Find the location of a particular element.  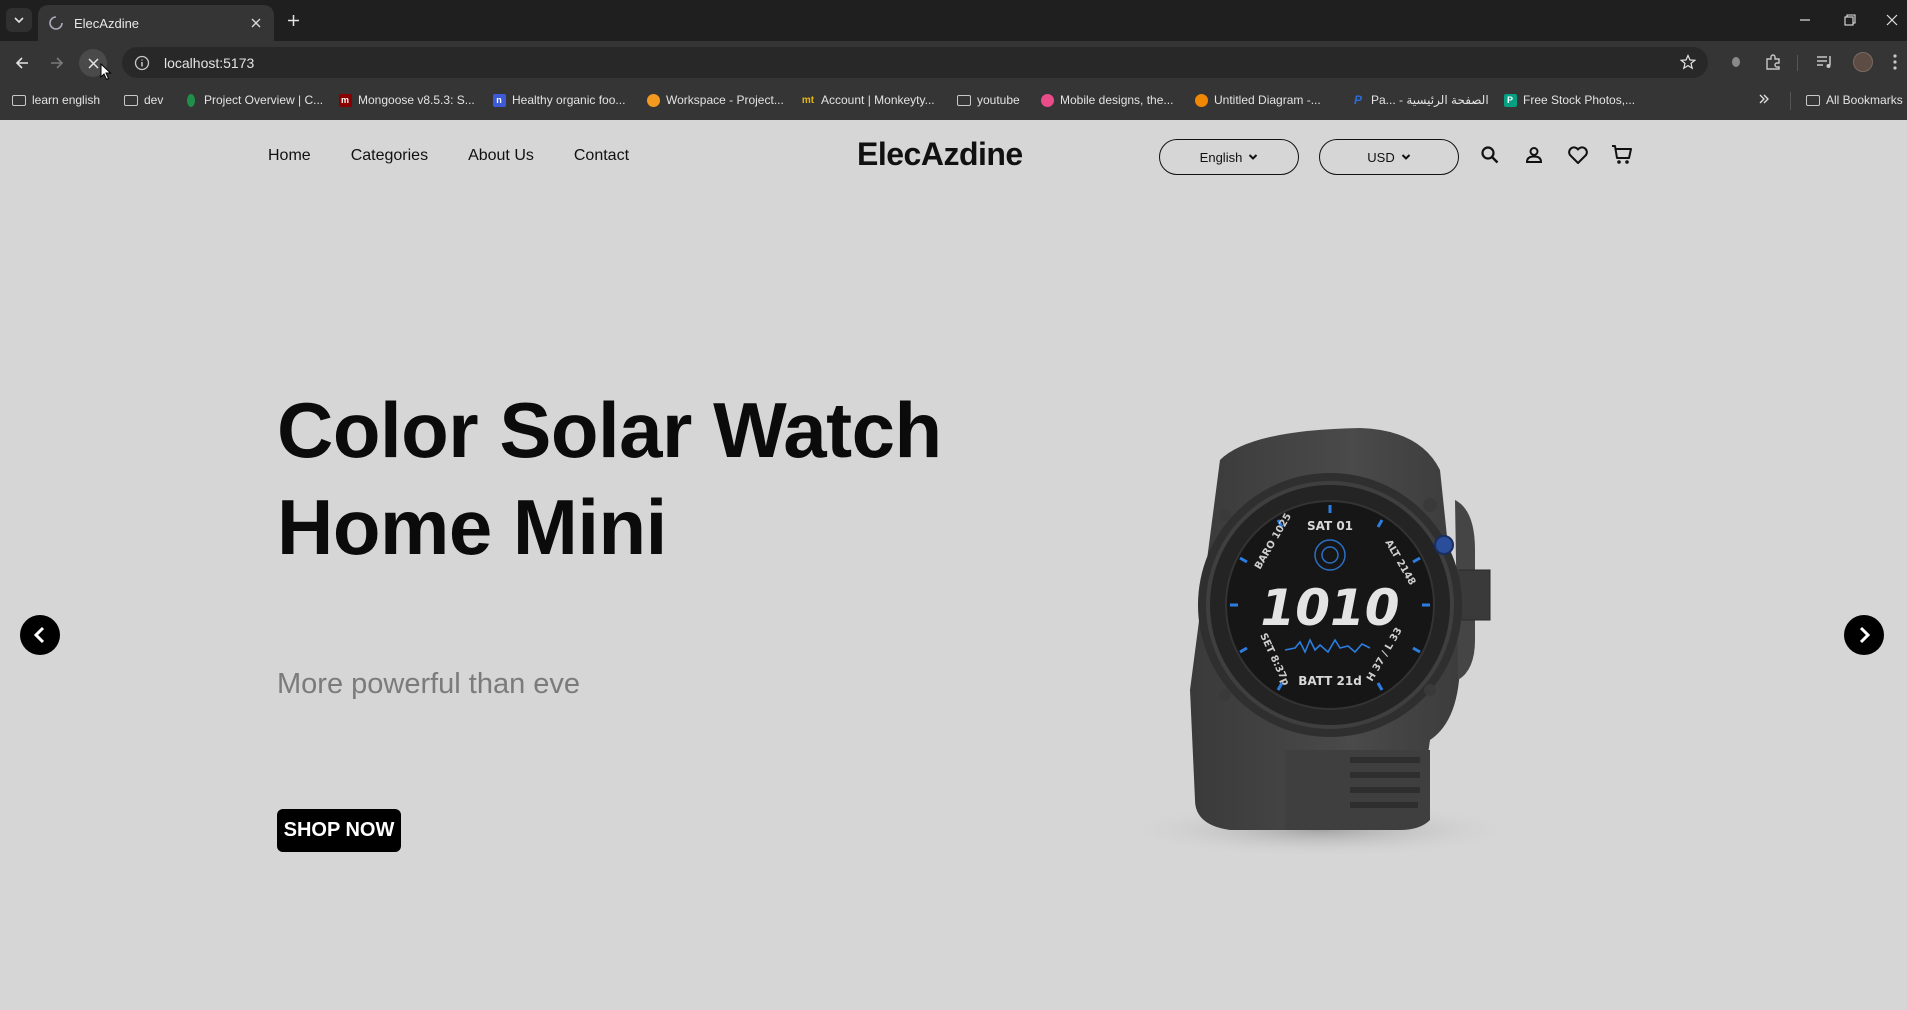

close-window-button is located at coordinates (1892, 20).